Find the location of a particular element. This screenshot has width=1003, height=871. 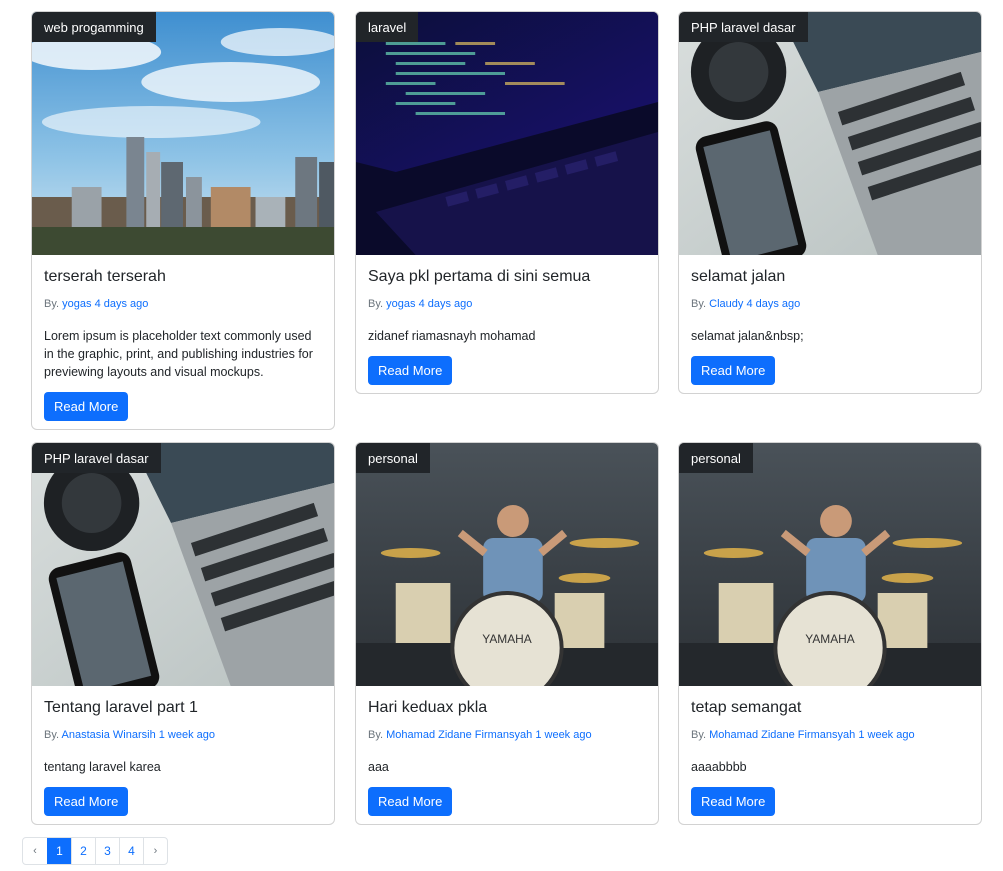

post-excerpt: tentang laravel karea is located at coordinates (102, 767).